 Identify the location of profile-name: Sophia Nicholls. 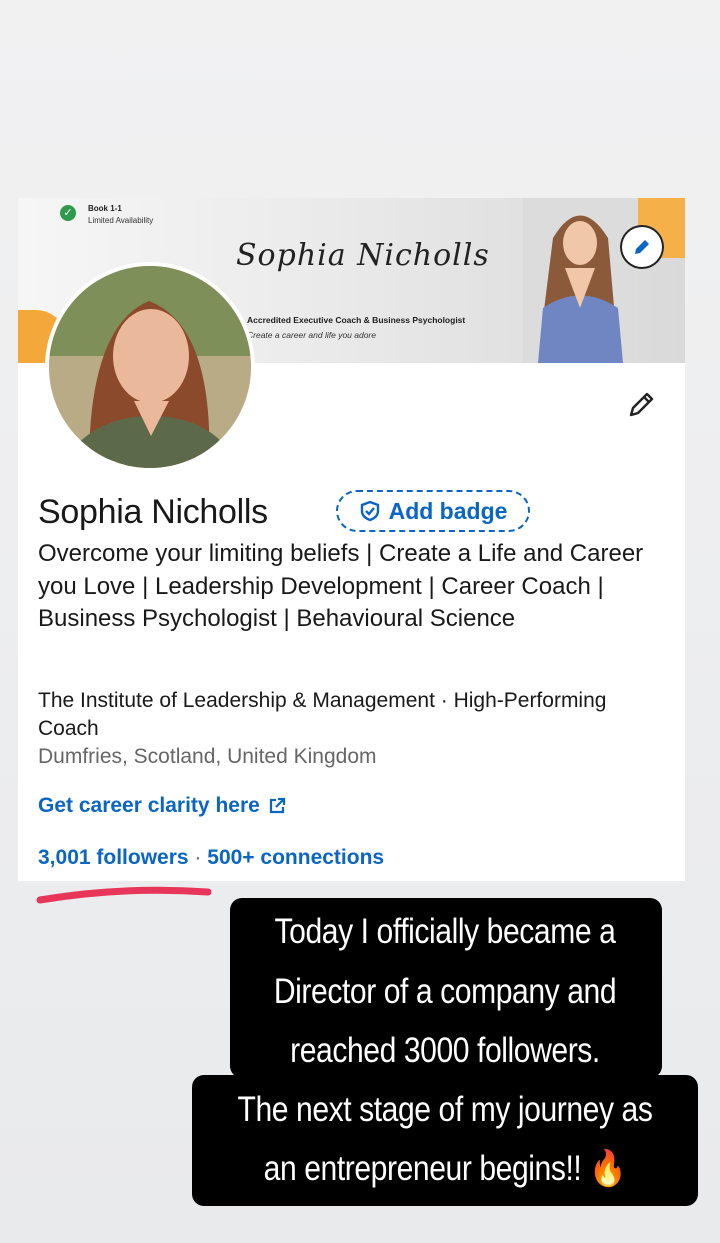
(153, 512).